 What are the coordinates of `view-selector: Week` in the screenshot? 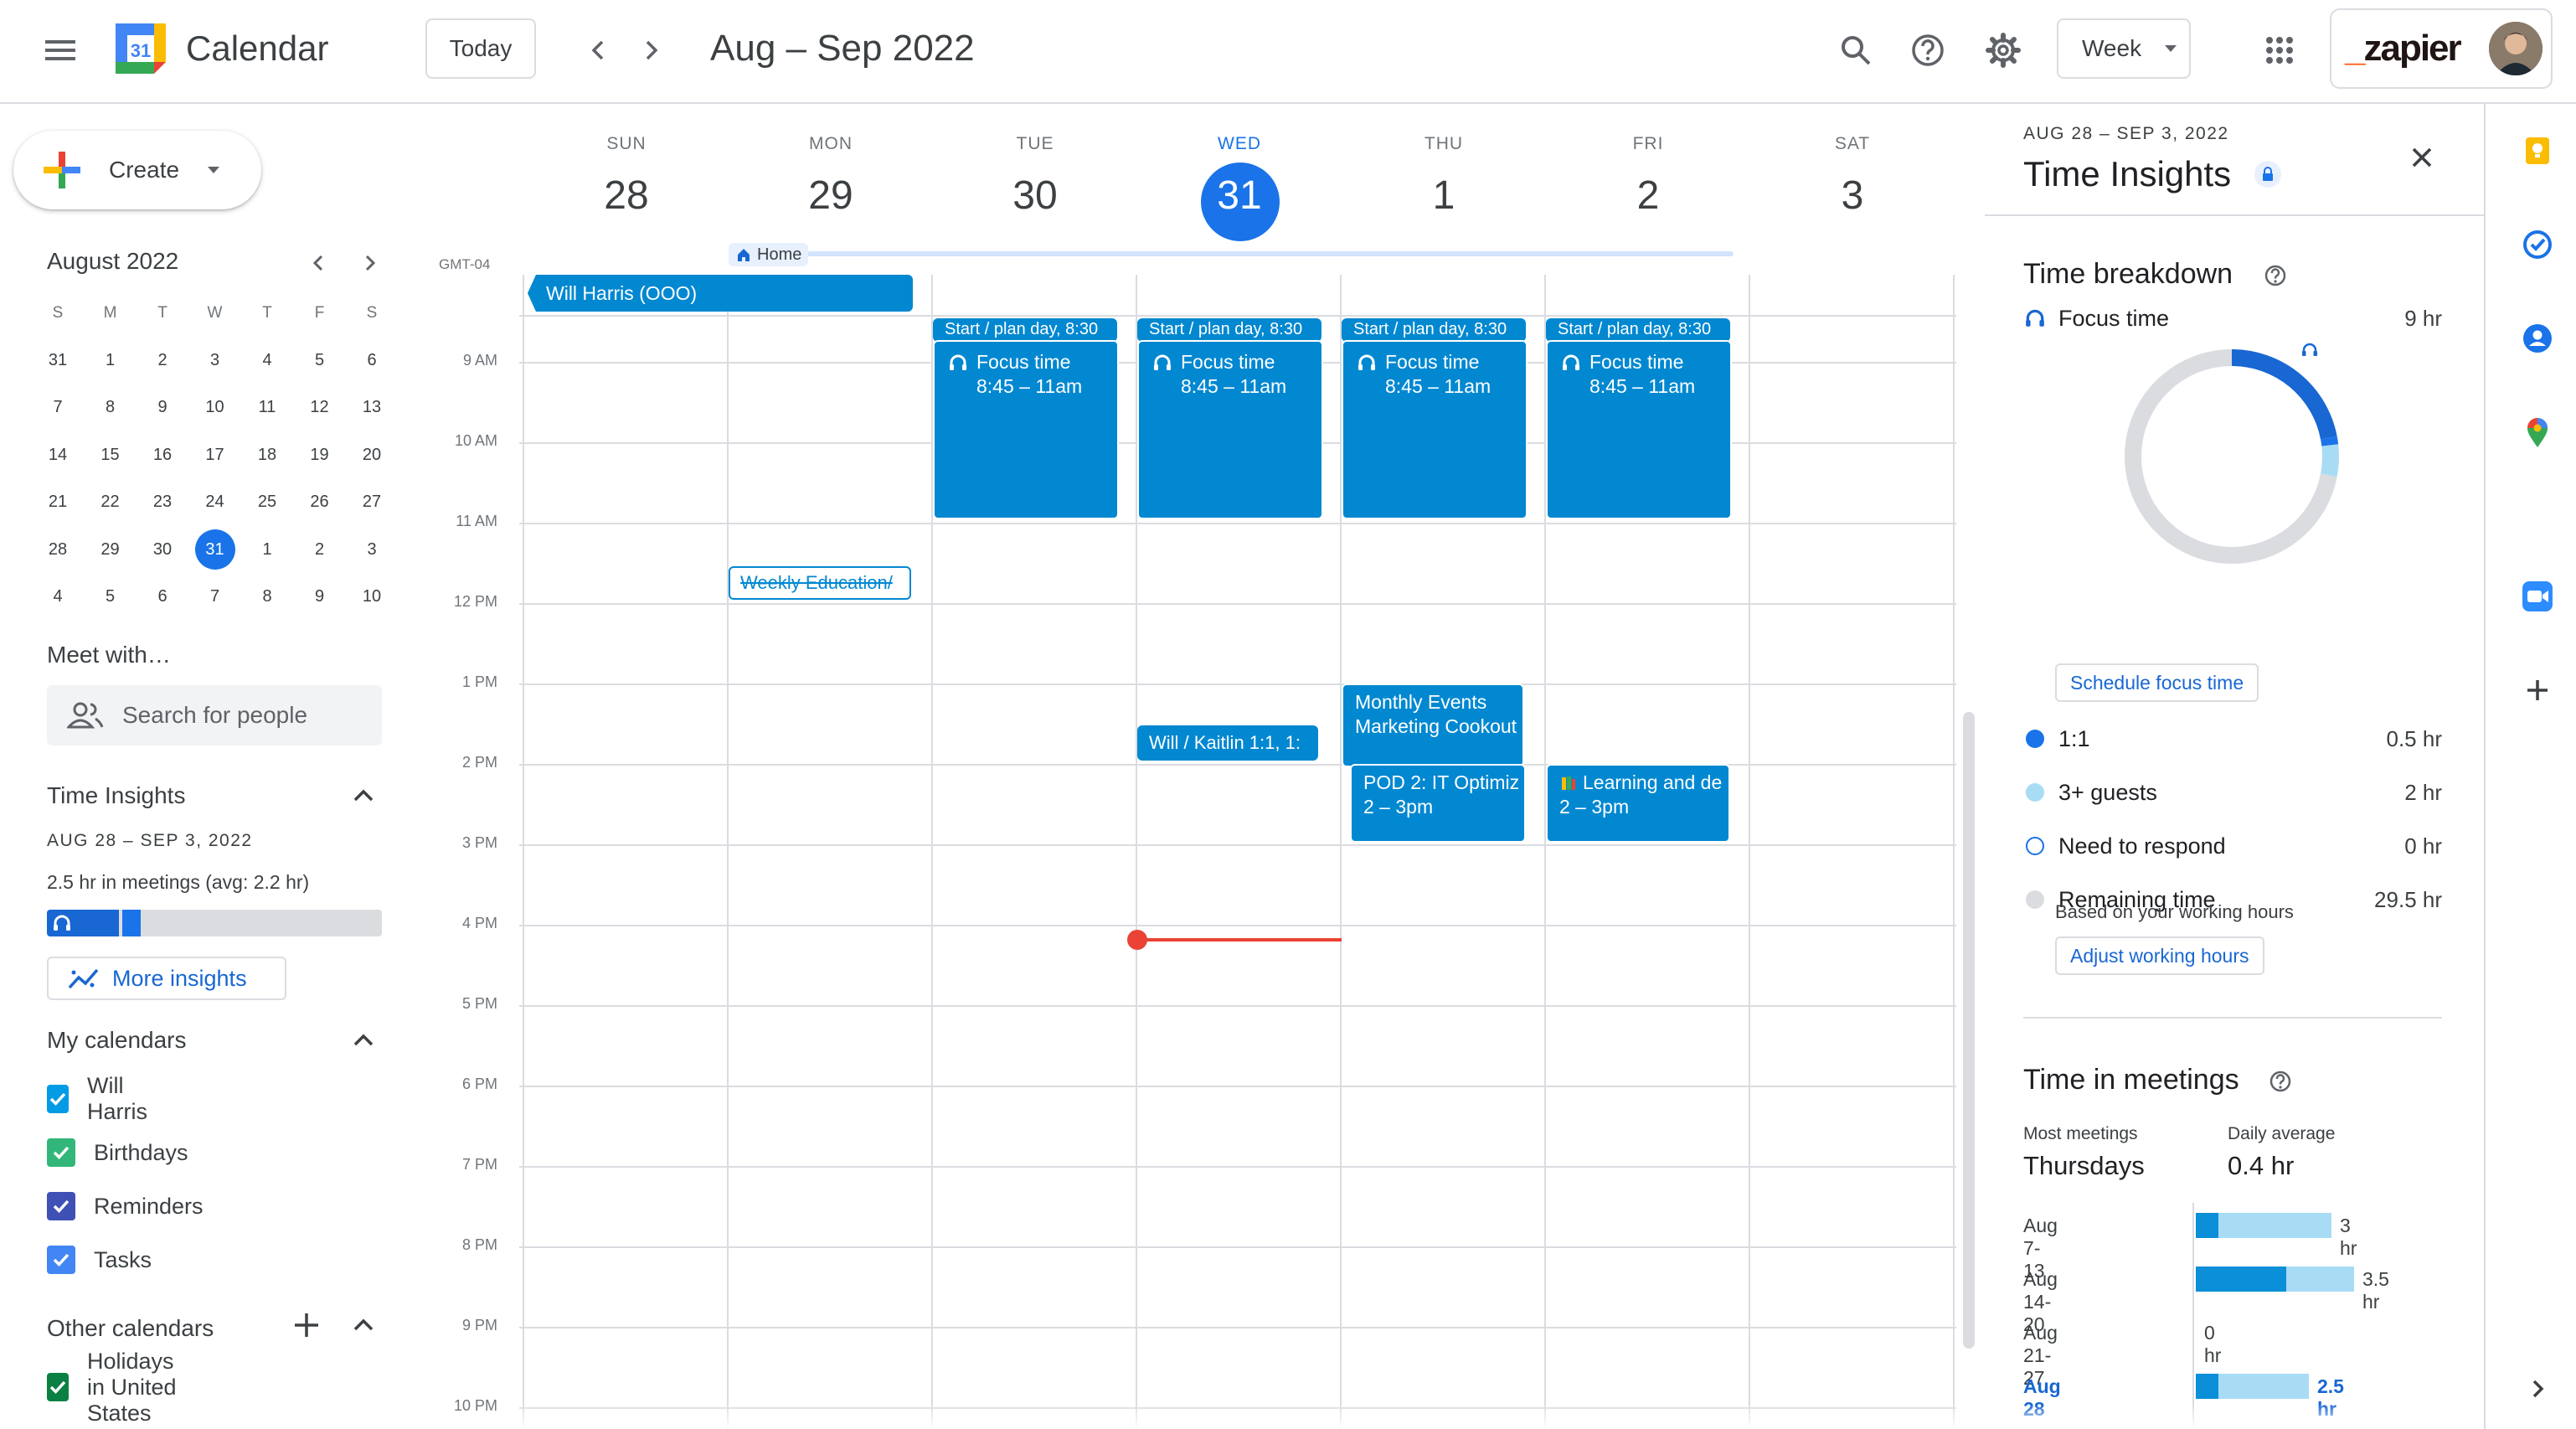 It's located at (2124, 49).